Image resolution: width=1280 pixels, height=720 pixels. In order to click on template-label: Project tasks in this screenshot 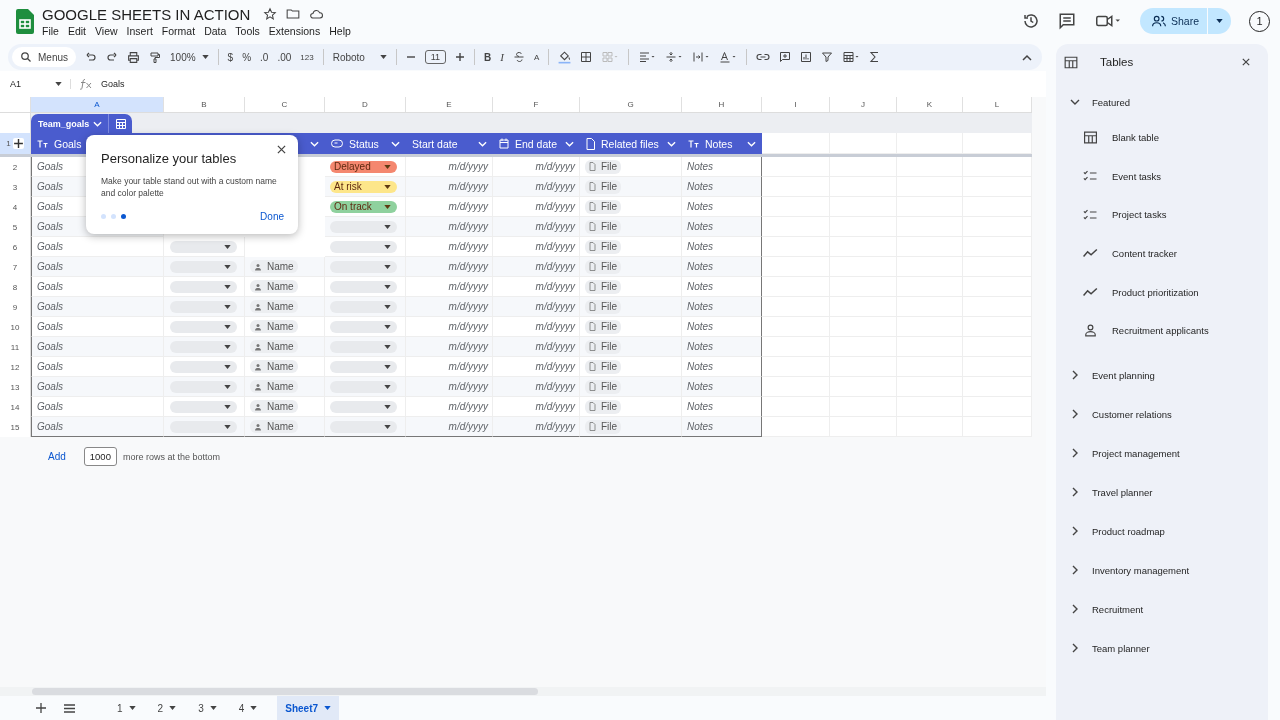, I will do `click(1139, 215)`.